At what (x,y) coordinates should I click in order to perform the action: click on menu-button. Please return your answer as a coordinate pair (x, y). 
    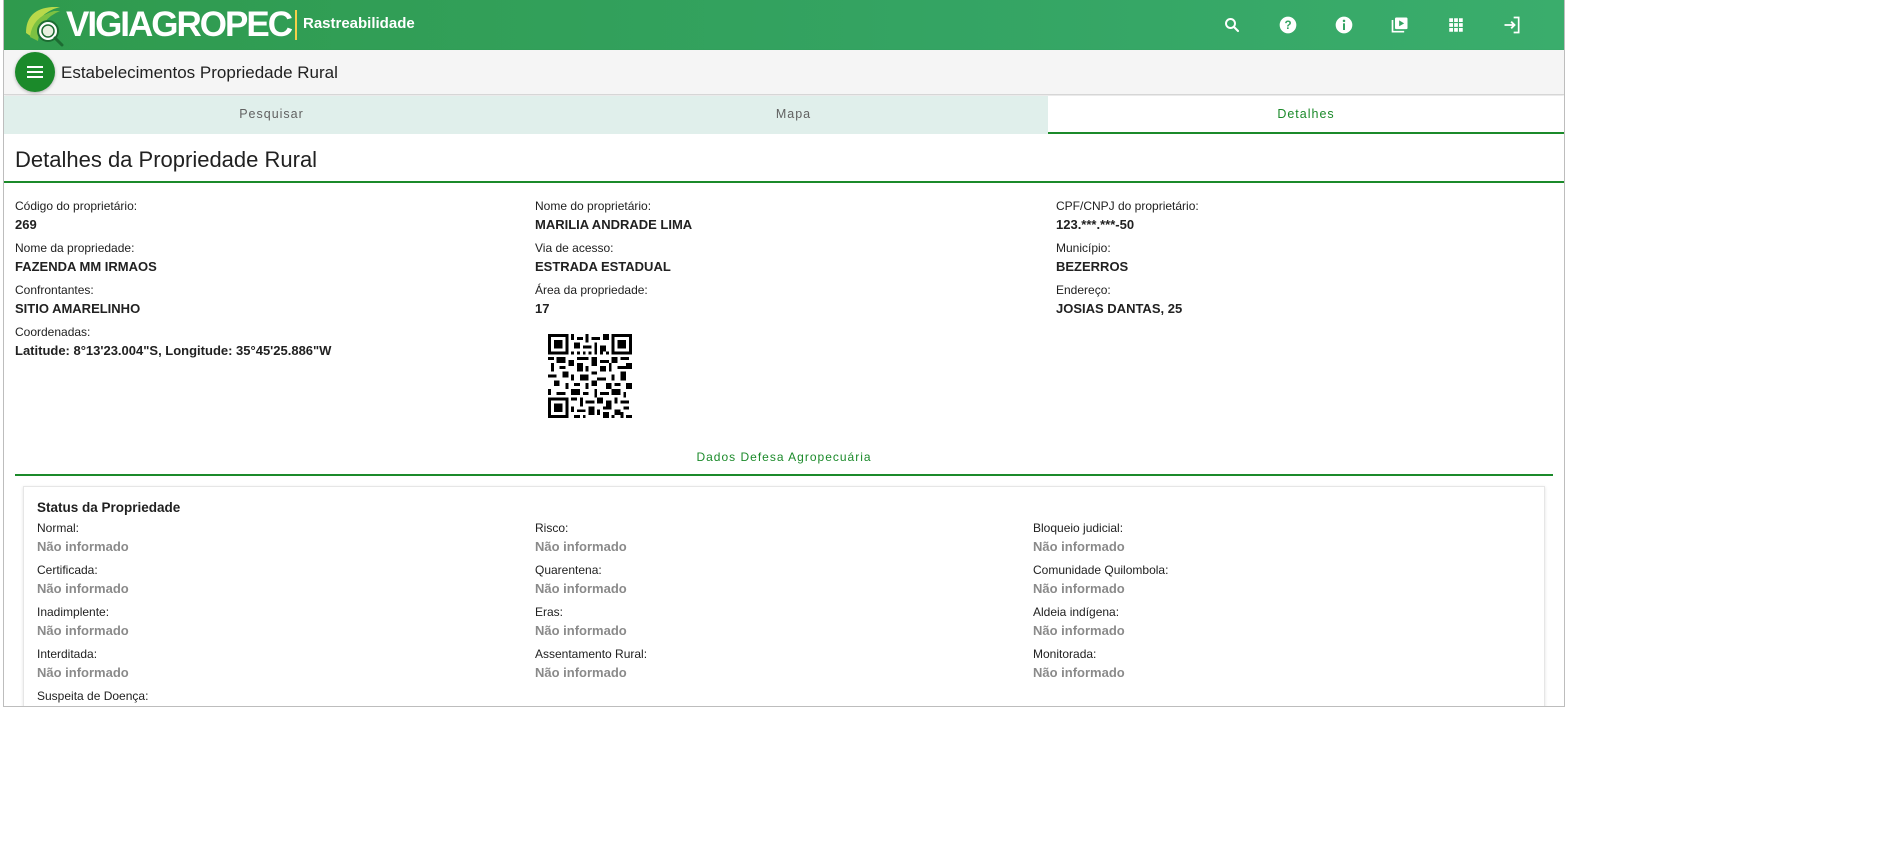
    Looking at the image, I should click on (35, 72).